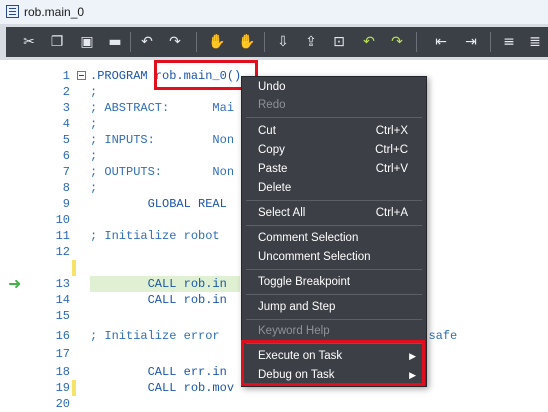  I want to click on step-out-icon: ⊡, so click(339, 42).